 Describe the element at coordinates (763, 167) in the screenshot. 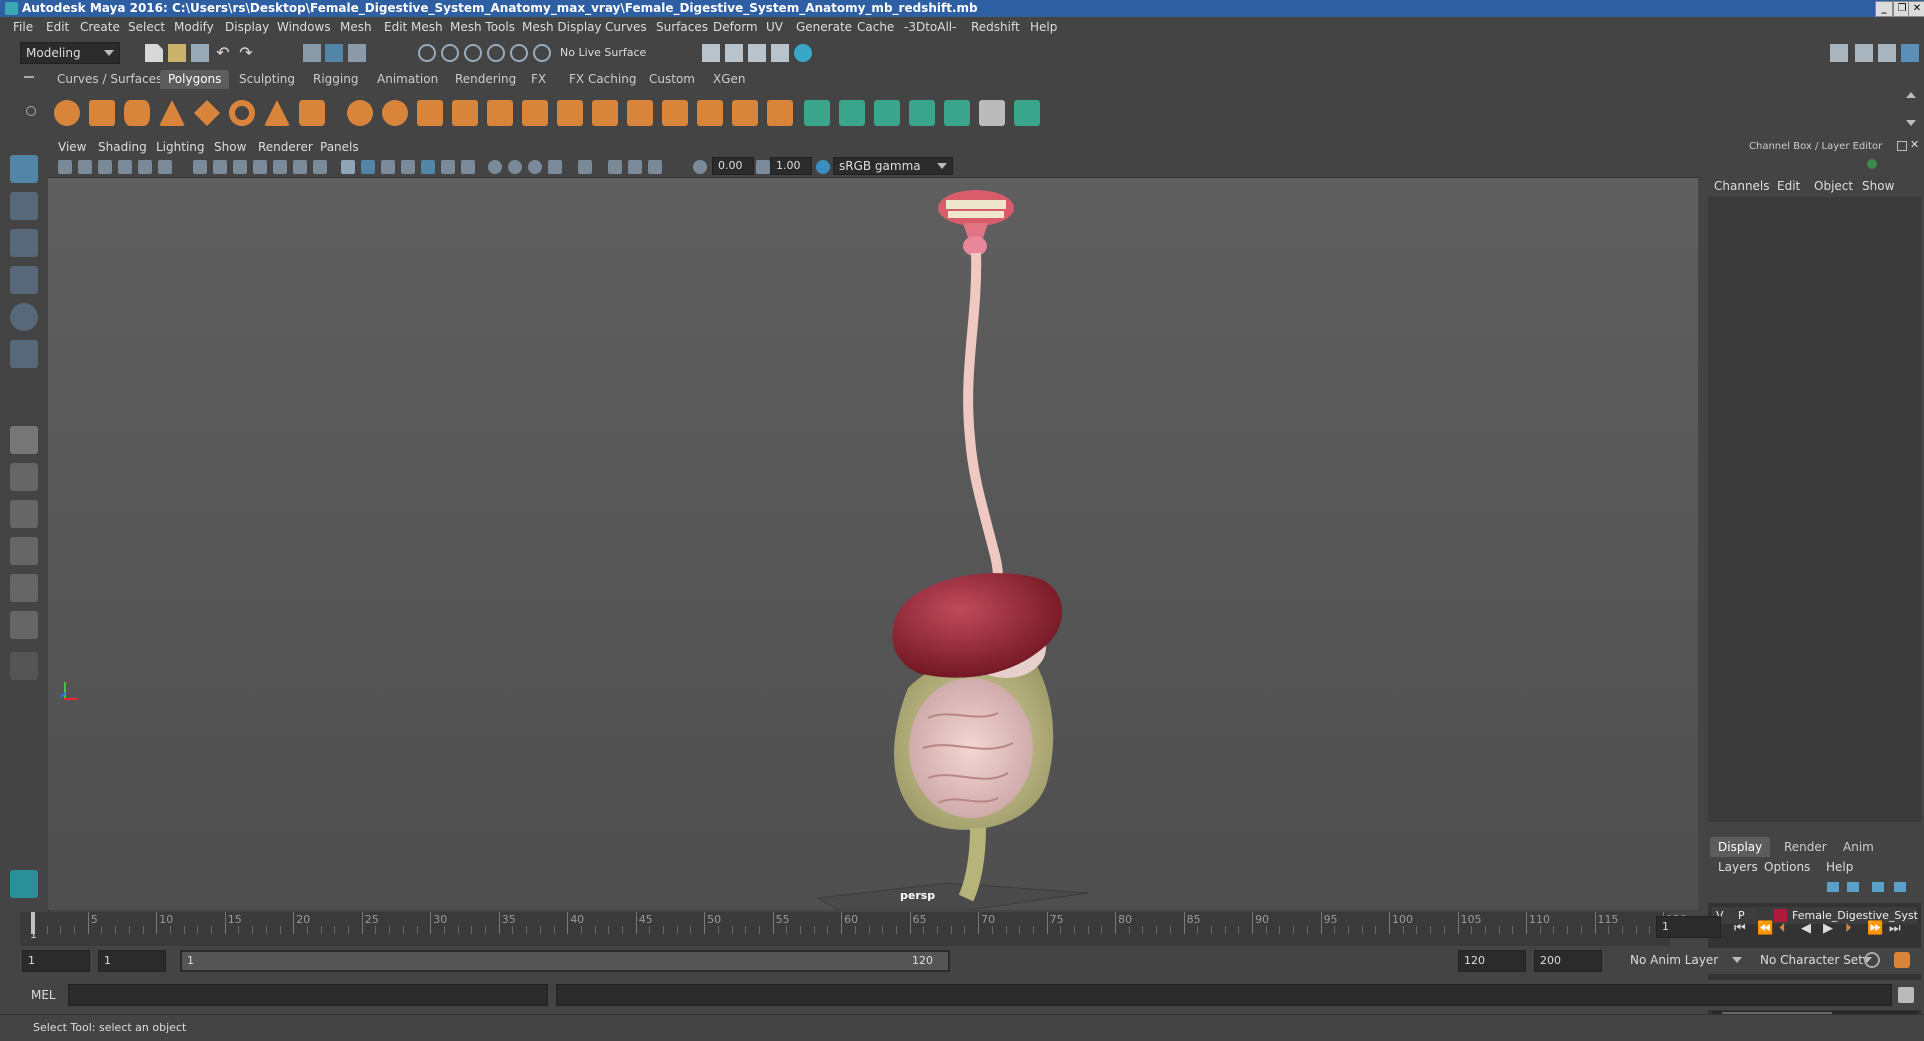

I see `gamma-icon` at that location.